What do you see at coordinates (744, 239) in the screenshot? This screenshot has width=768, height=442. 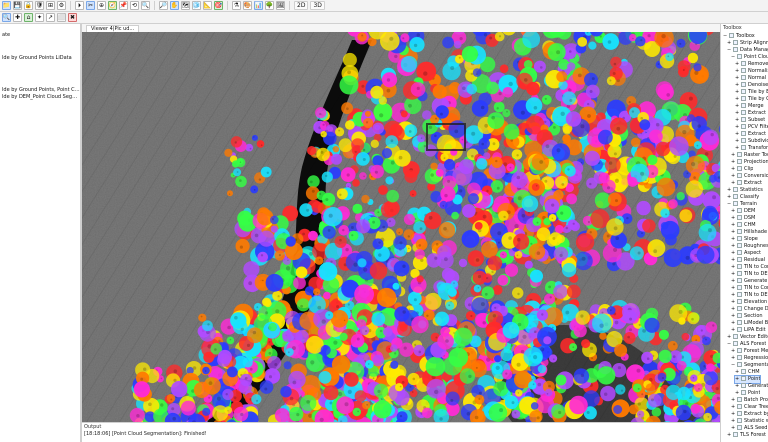 I see `toolbox-item: + Slope` at bounding box center [744, 239].